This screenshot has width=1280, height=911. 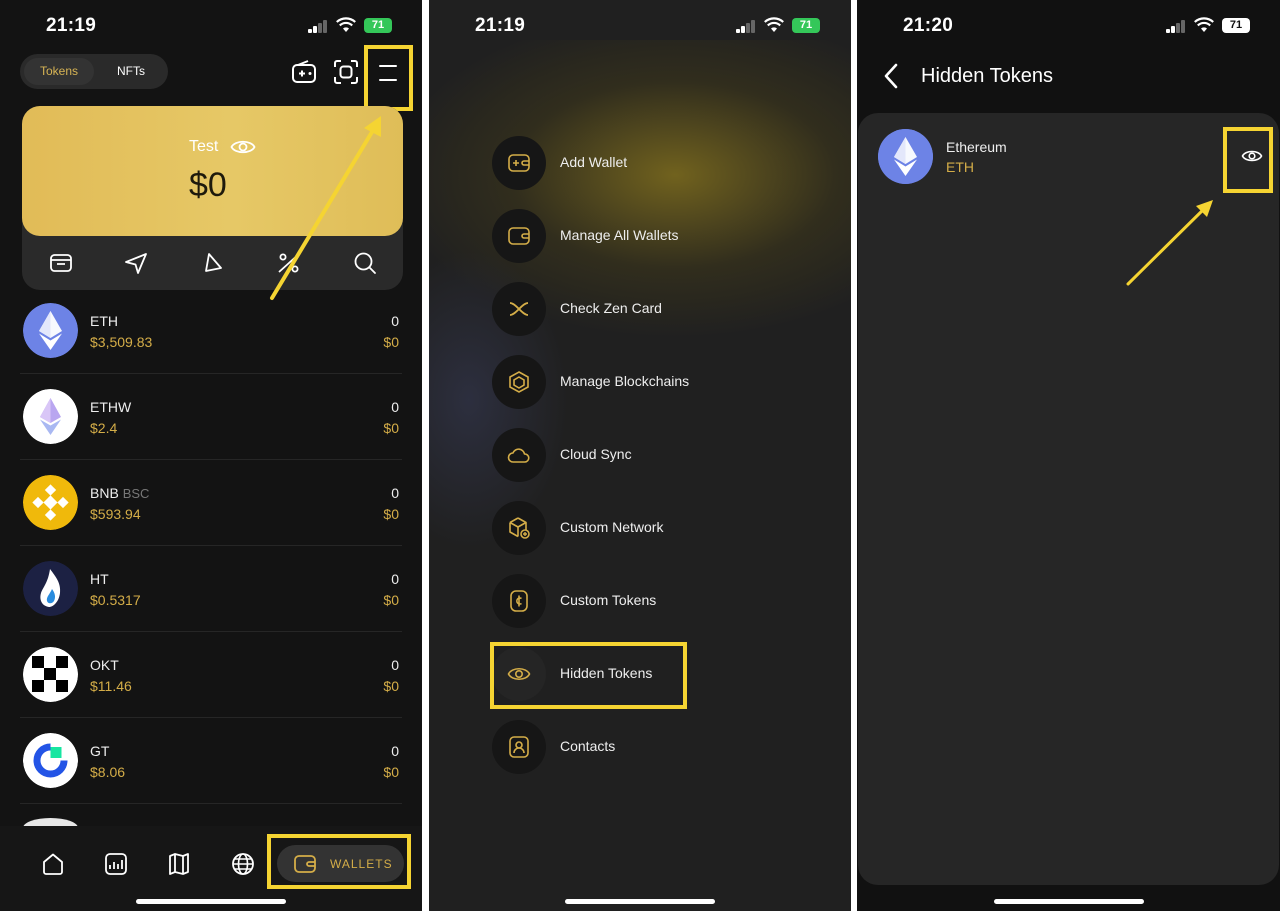 What do you see at coordinates (1068, 27) in the screenshot?
I see `status-bar: 21:20 71` at bounding box center [1068, 27].